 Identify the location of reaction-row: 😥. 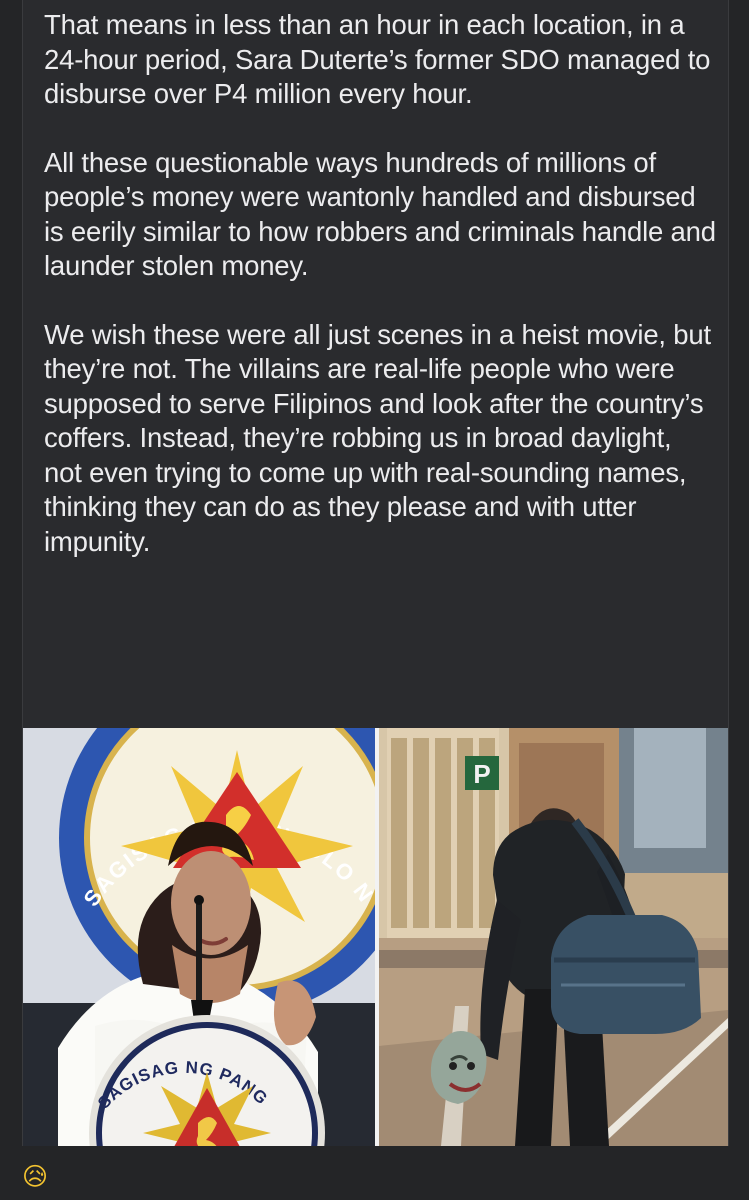
(374, 1177).